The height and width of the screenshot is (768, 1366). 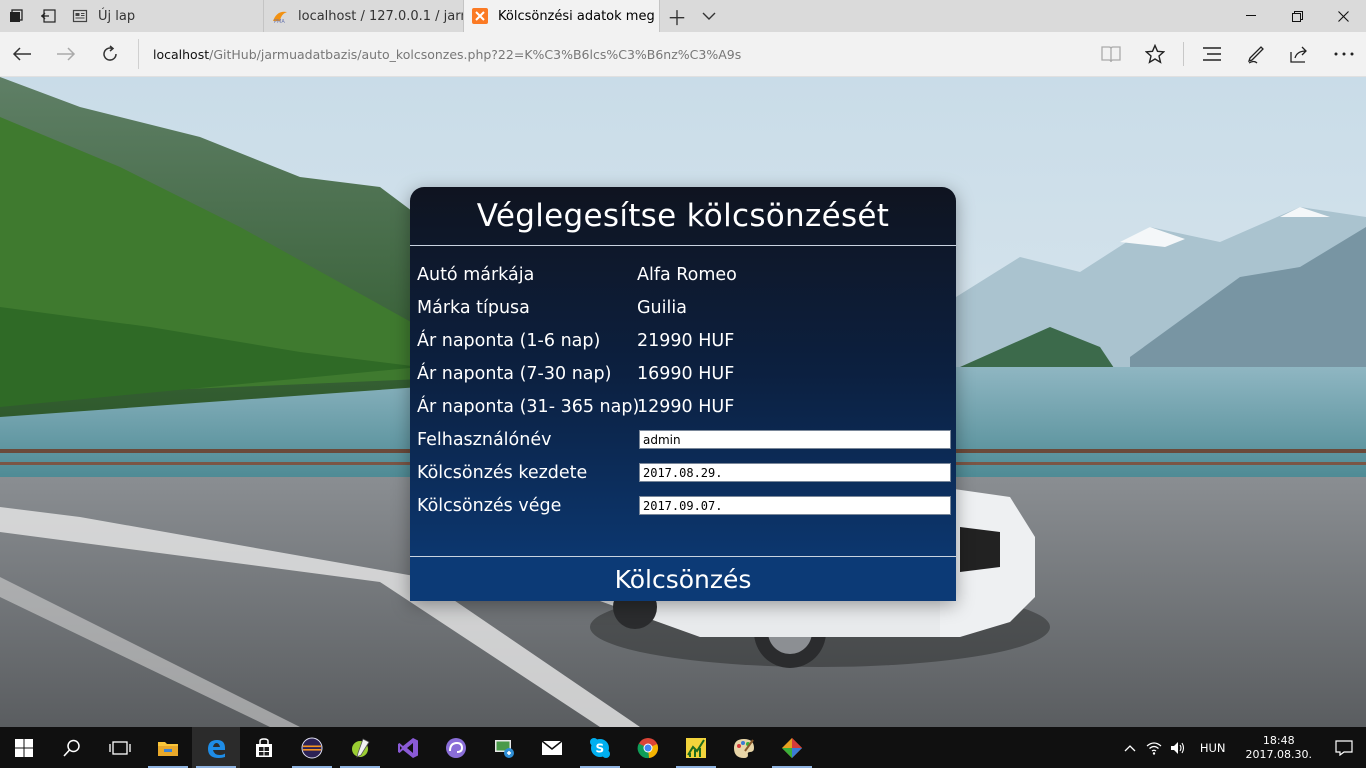 I want to click on tab-new-page: Új lap, so click(x=164, y=16).